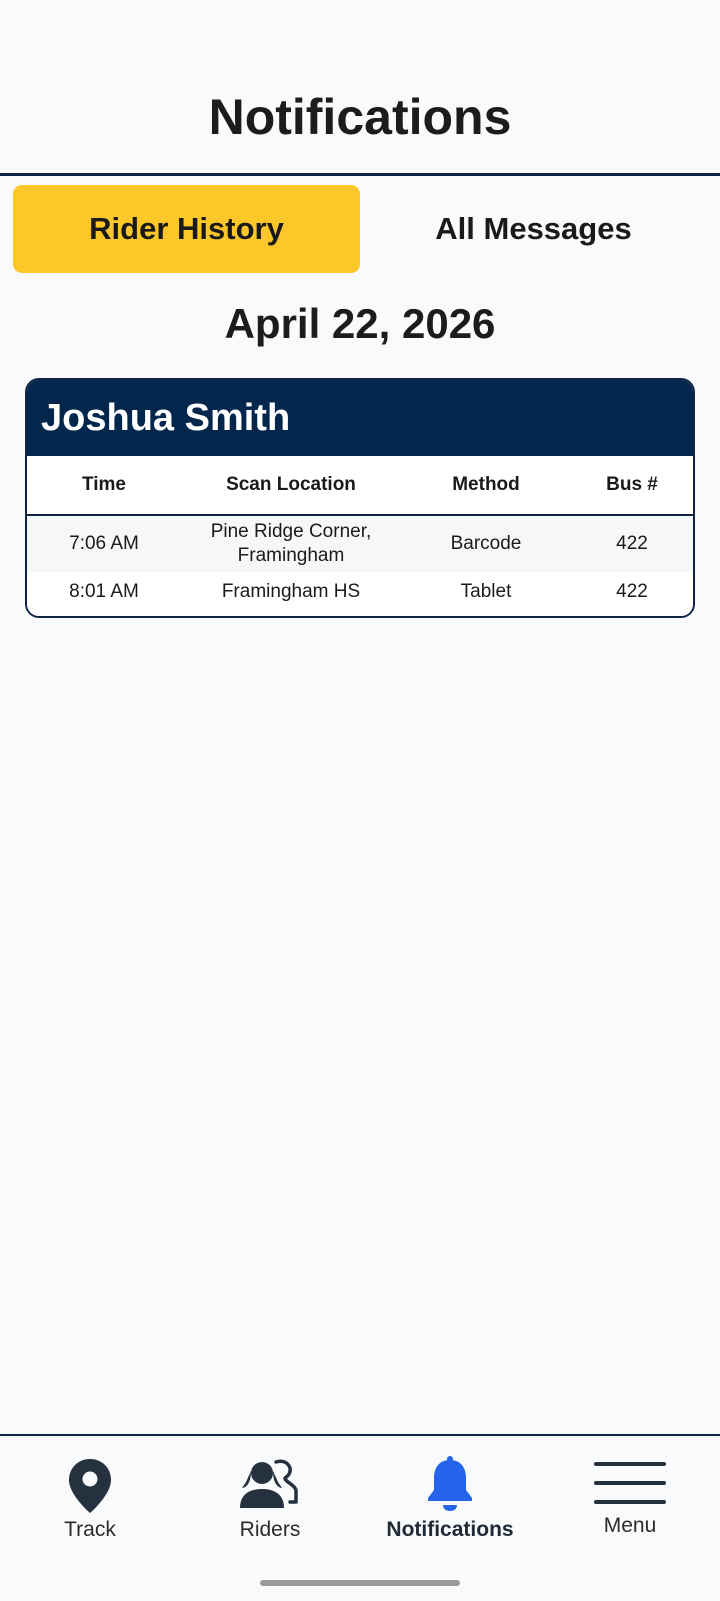 The height and width of the screenshot is (1601, 720). I want to click on table-row: 8:01 AM Framingham HS Tablet 422, so click(360, 594).